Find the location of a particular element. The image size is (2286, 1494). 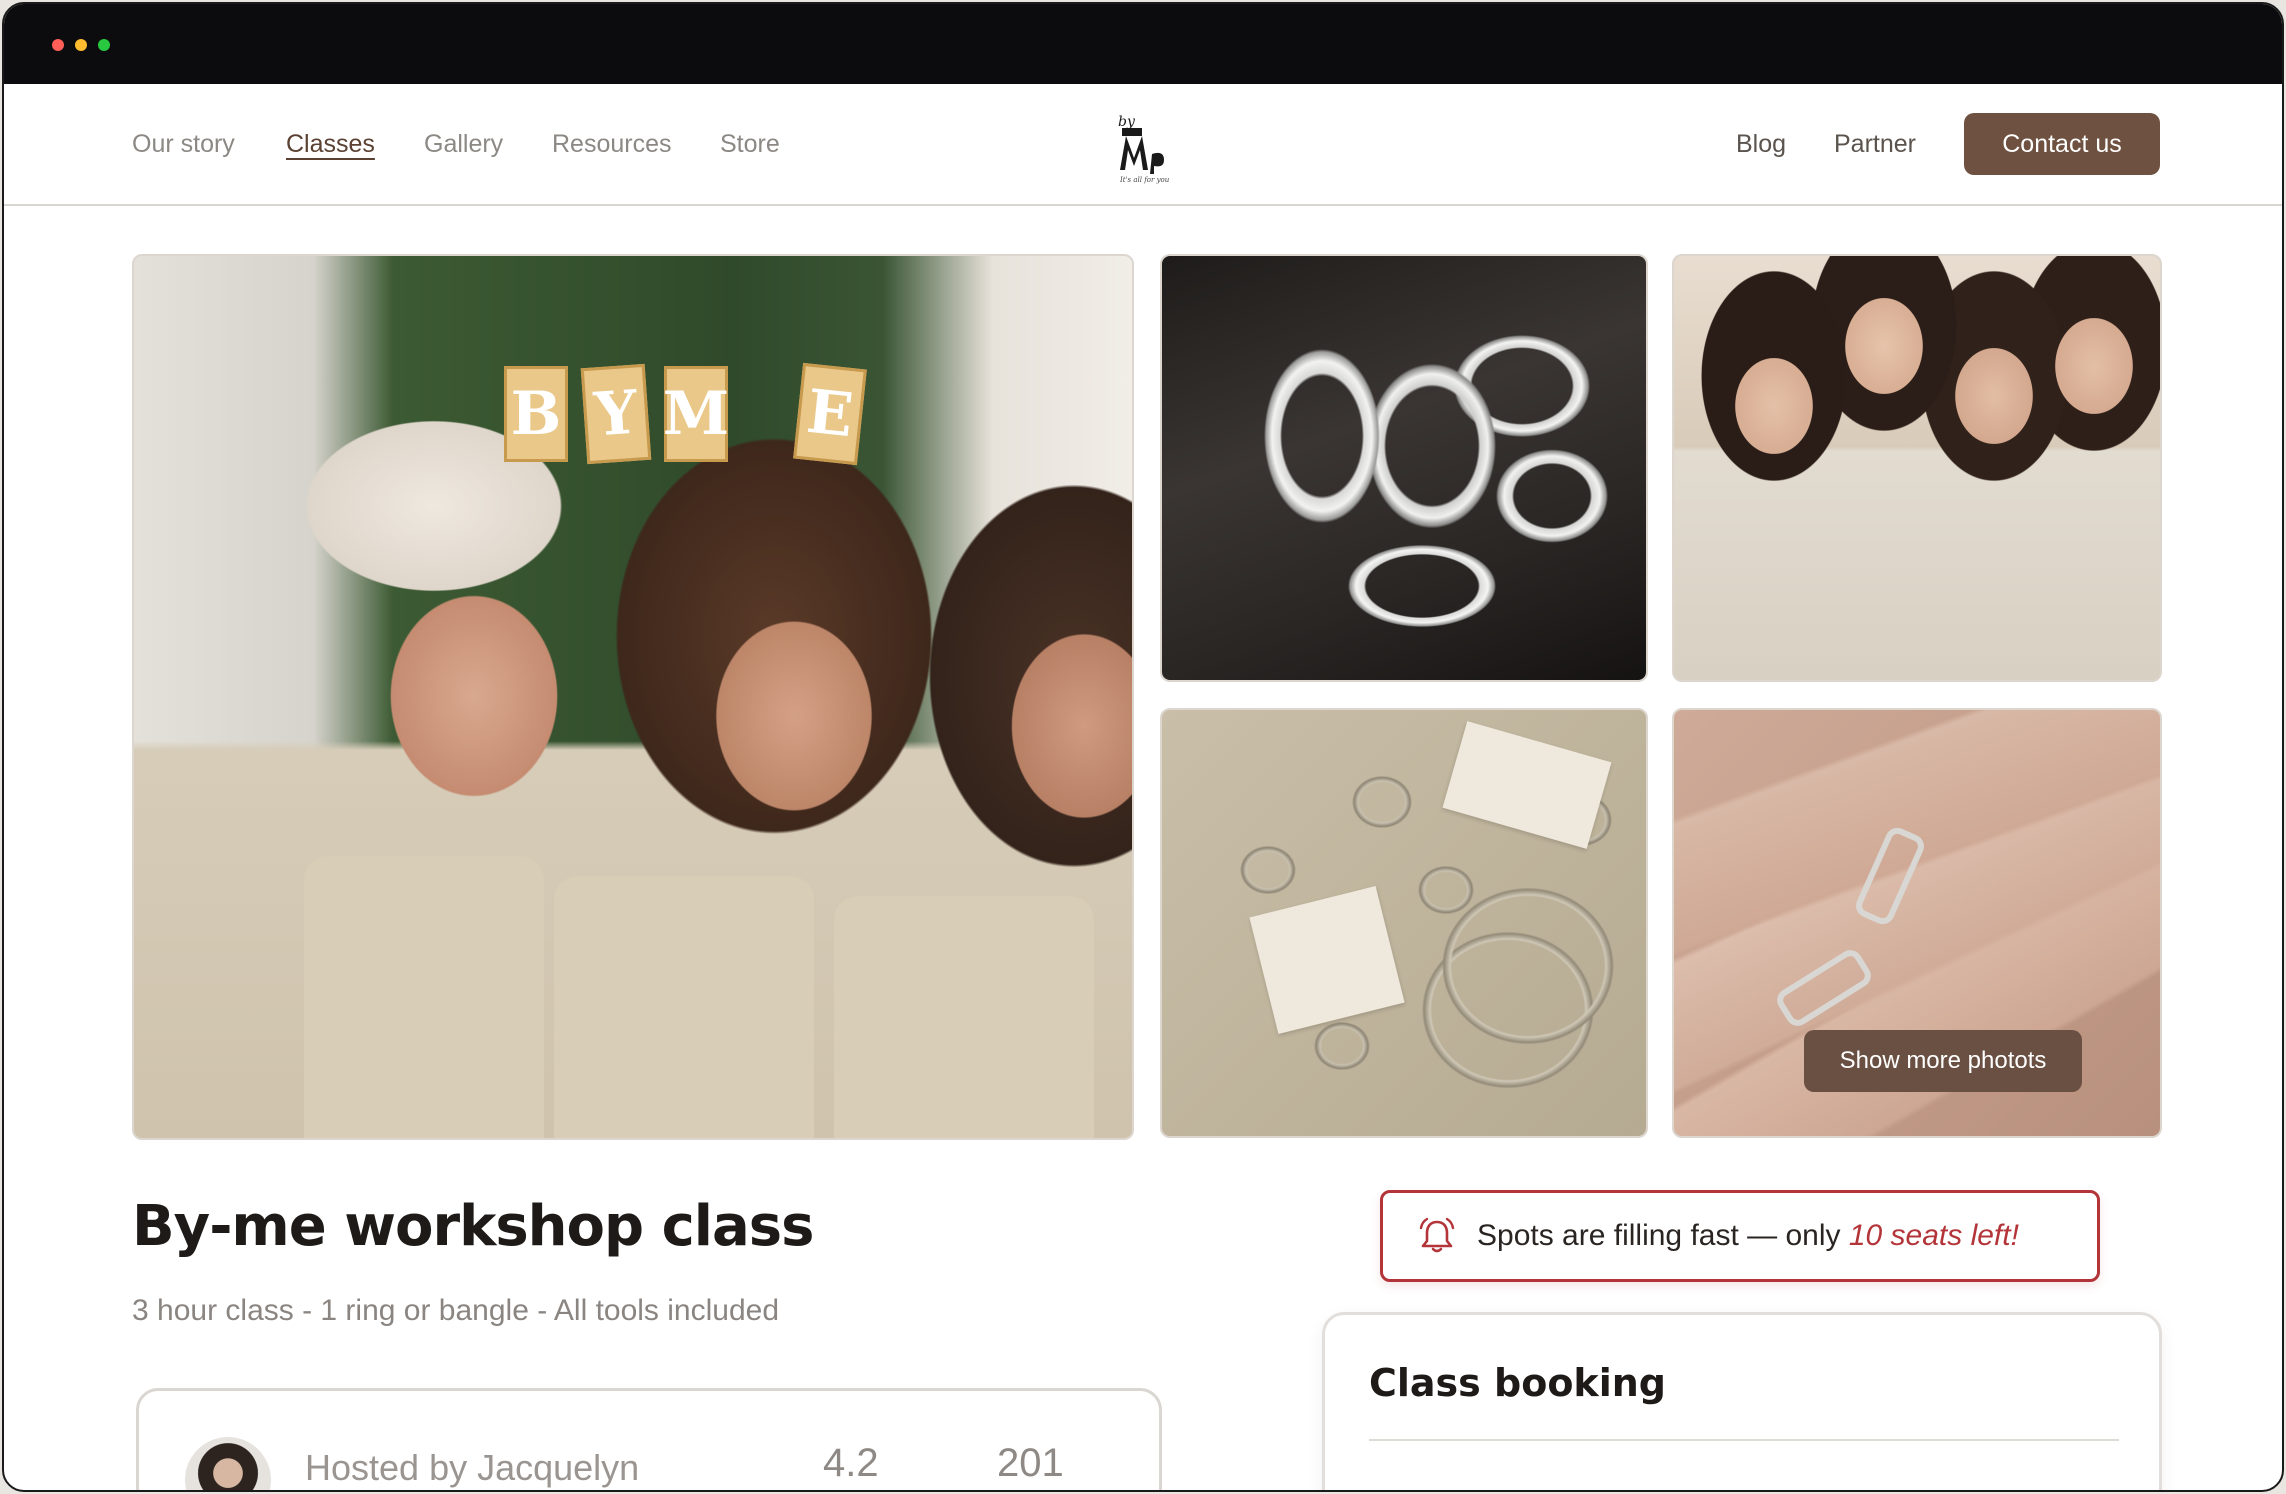

stamped-rings-photo is located at coordinates (1404, 468).